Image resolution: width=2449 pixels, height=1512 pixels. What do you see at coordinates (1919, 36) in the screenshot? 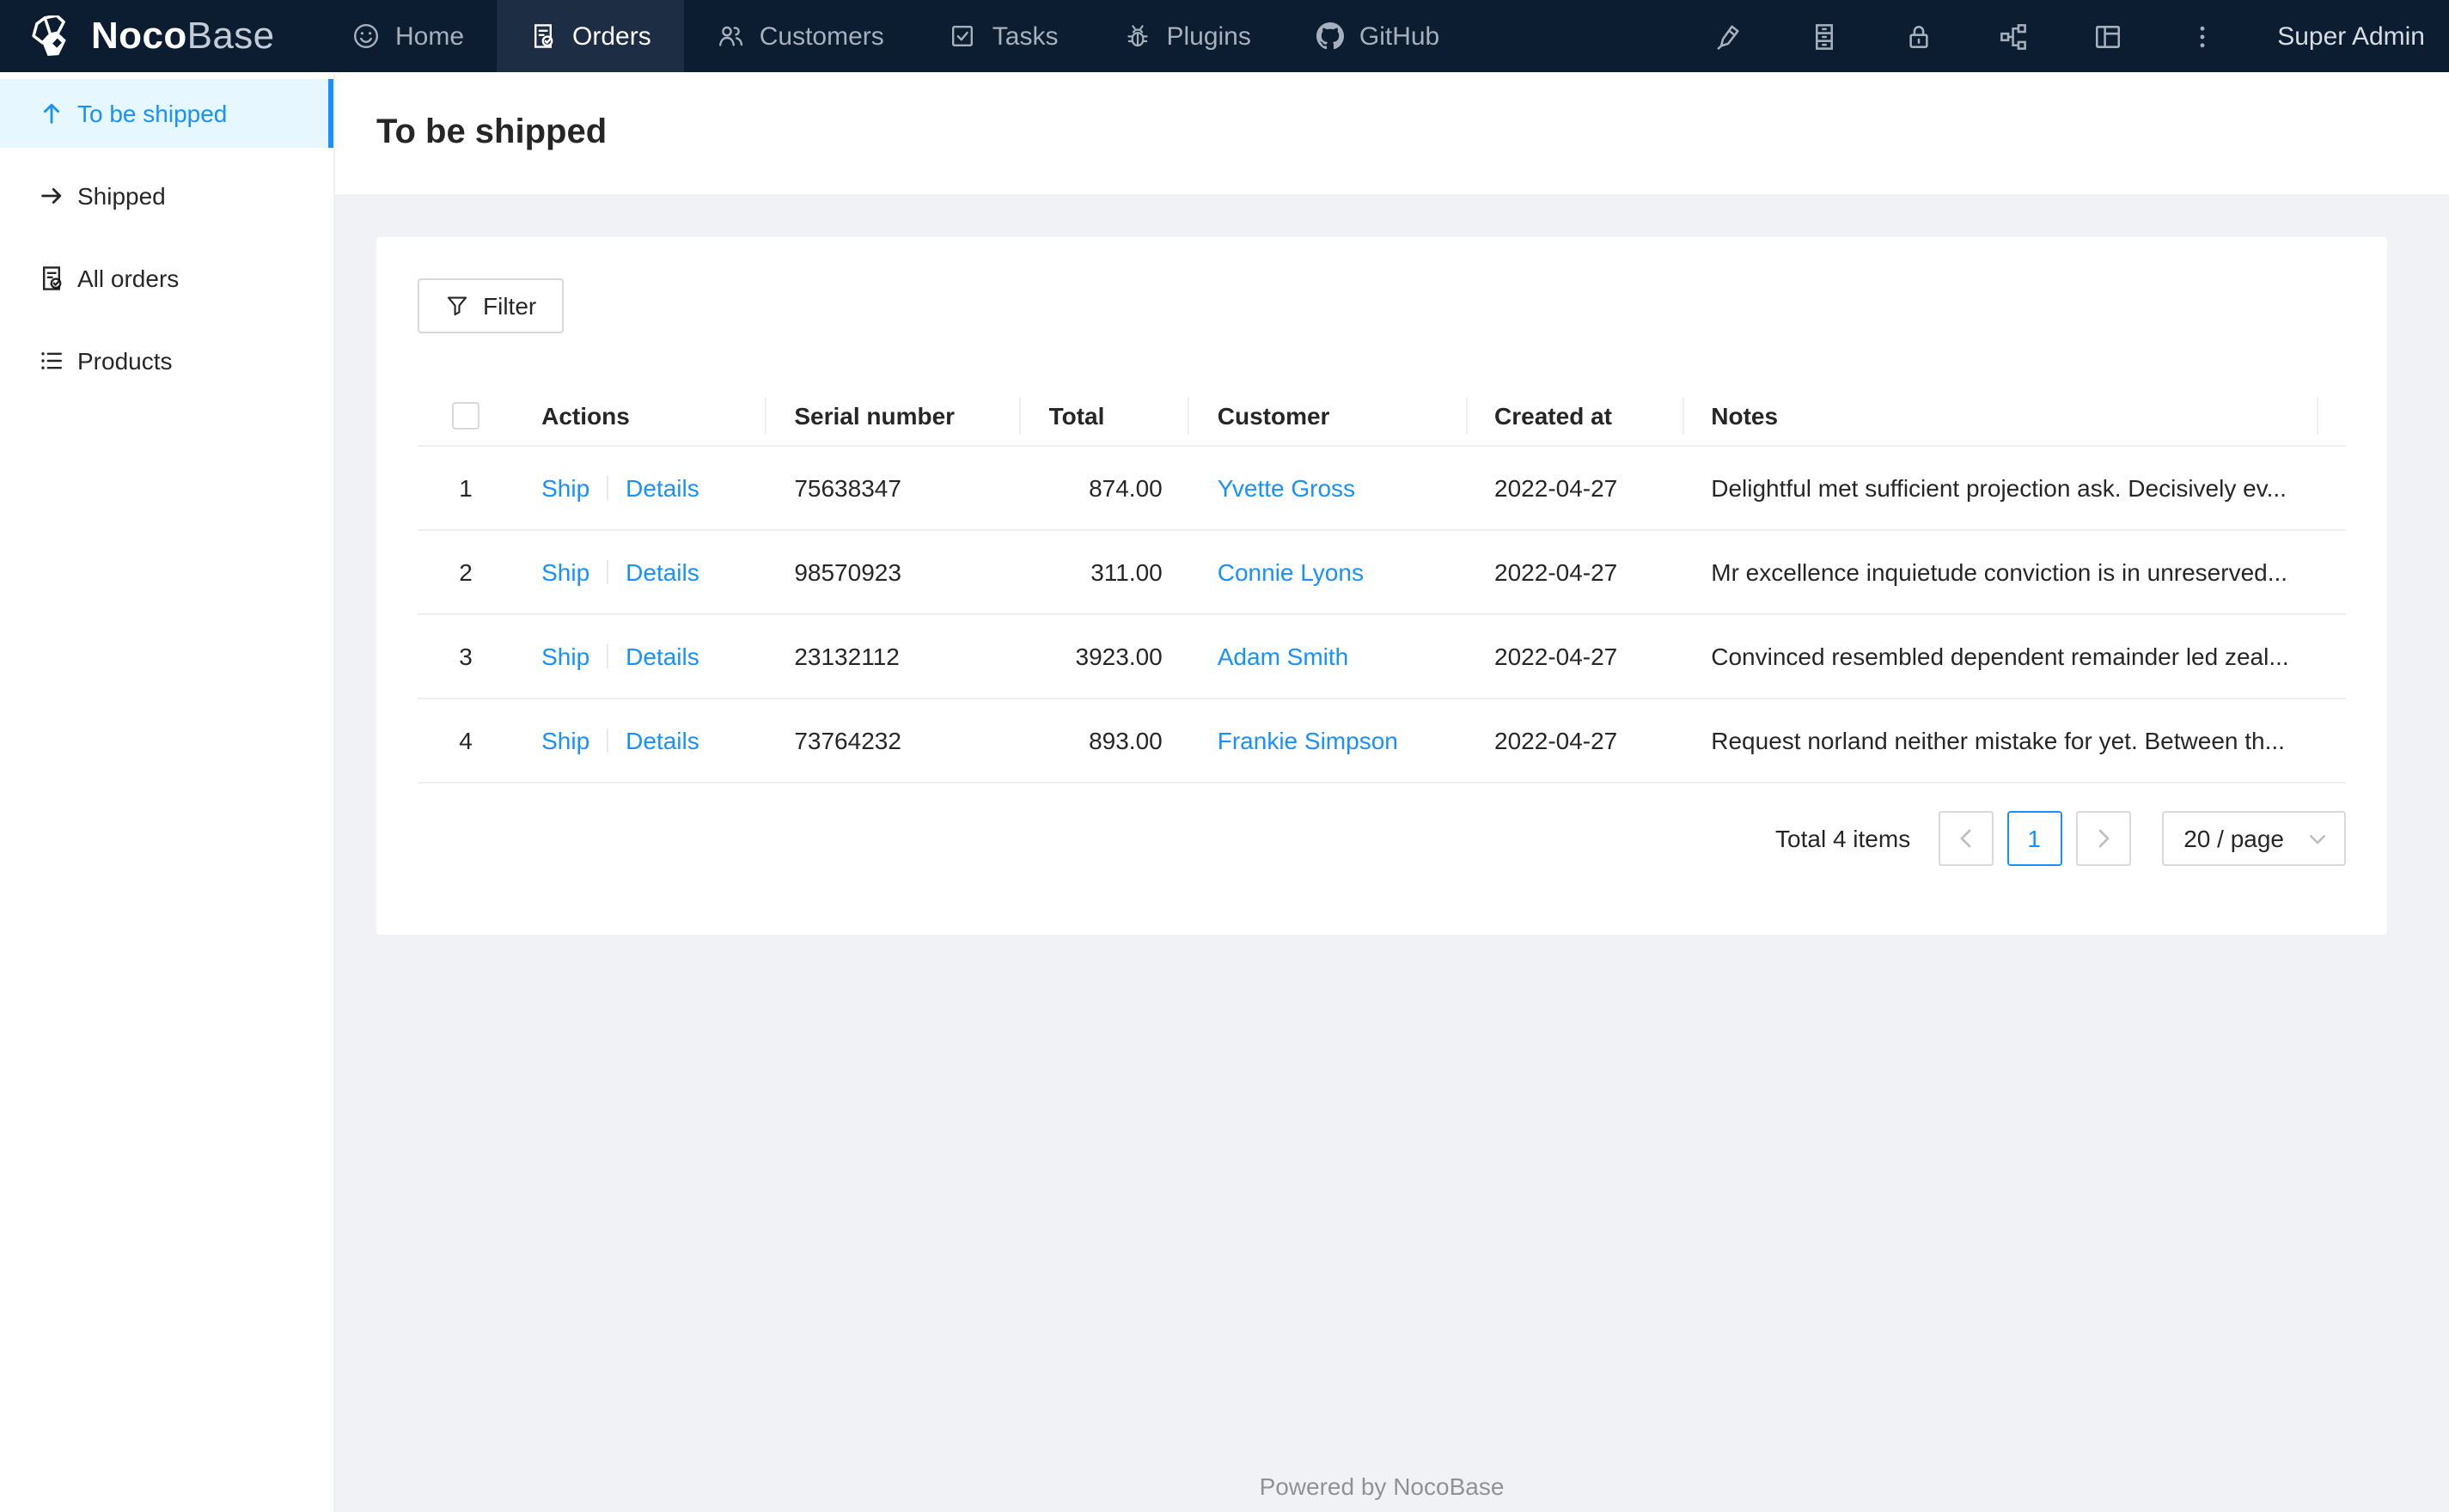
I see `lock-icon` at bounding box center [1919, 36].